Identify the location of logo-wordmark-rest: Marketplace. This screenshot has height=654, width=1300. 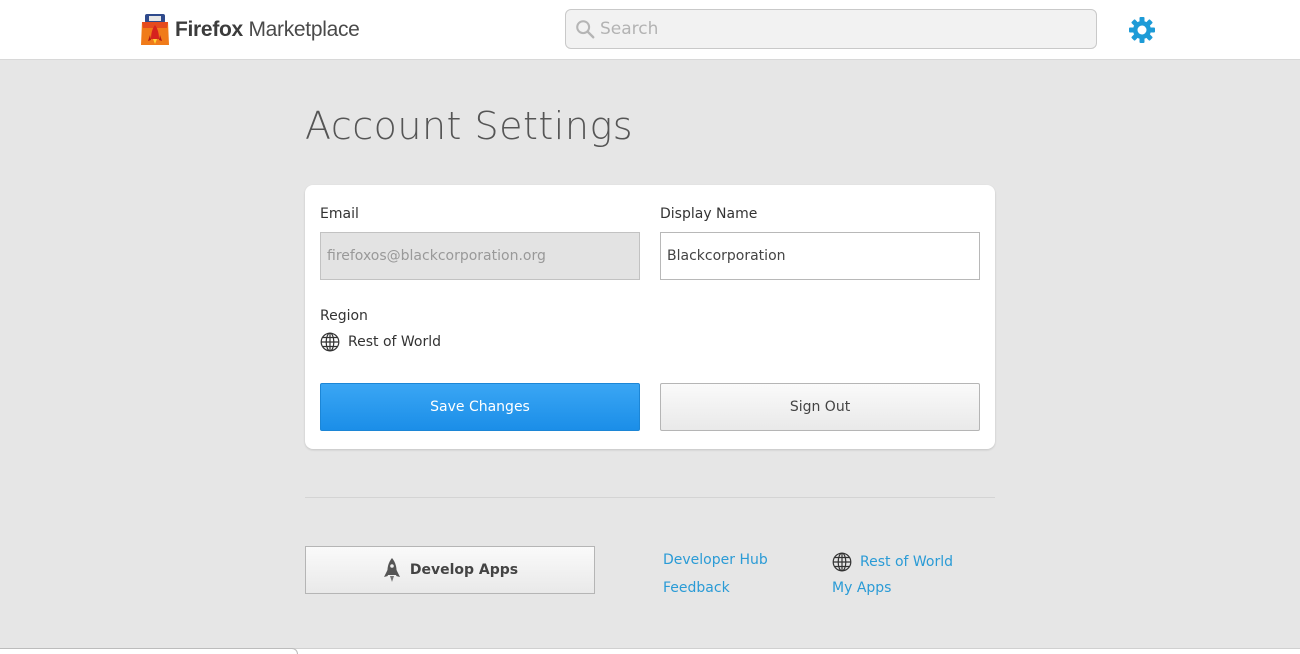
(301, 29).